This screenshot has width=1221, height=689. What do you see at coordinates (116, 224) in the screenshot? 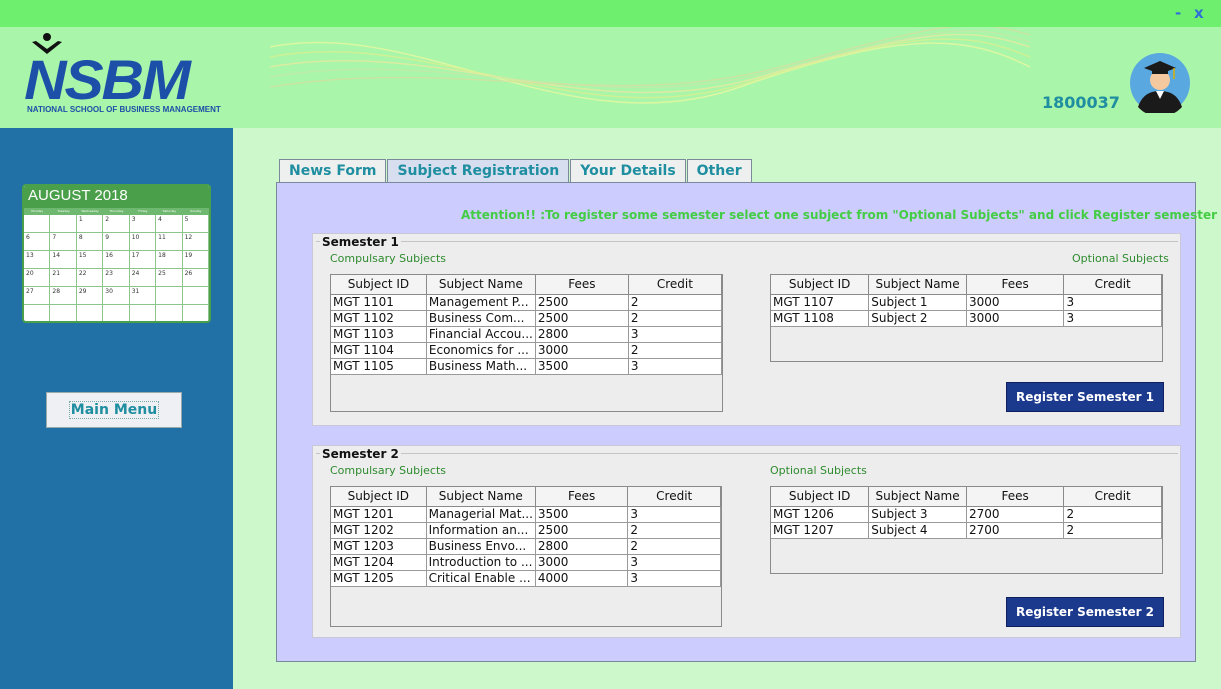
I see `calendar-day-cell: 2` at bounding box center [116, 224].